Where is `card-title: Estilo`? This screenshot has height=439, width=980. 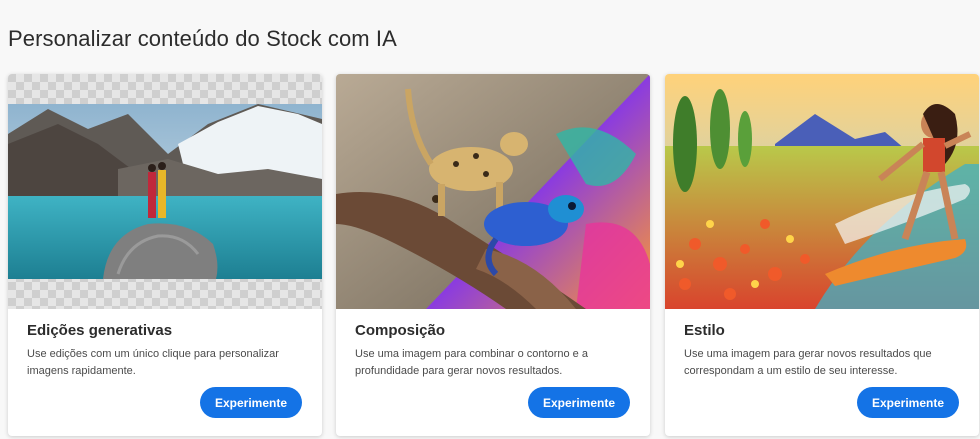 card-title: Estilo is located at coordinates (704, 330).